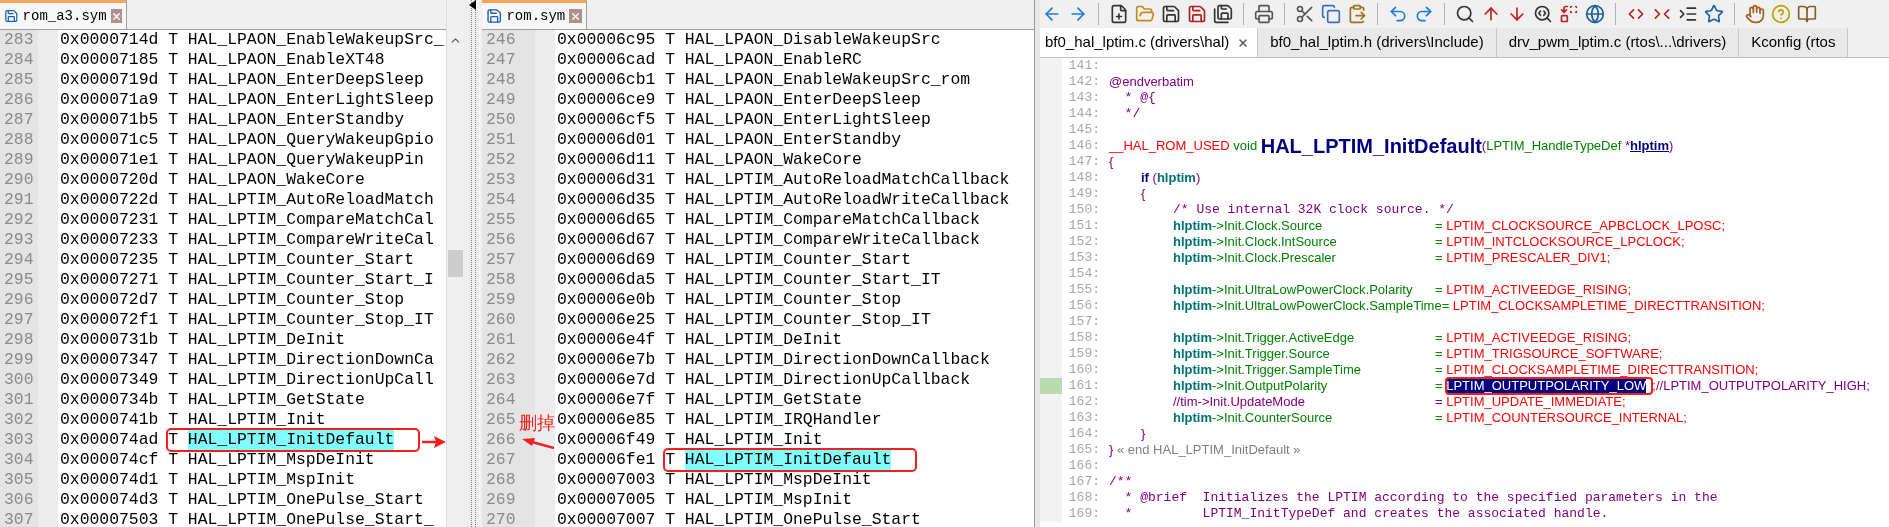  I want to click on symbol-name: HAL_LPTIM_Counter_Start, so click(301, 260).